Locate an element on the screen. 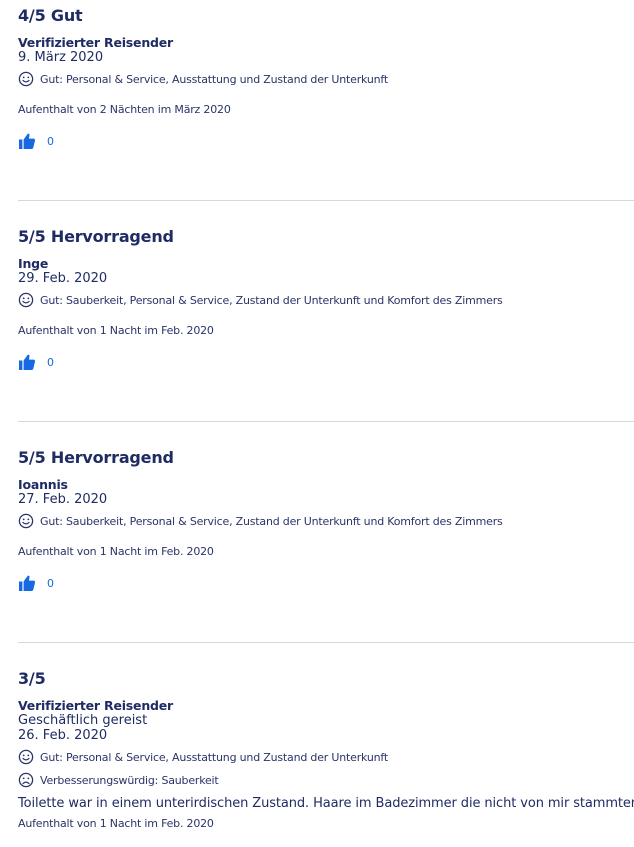 The image size is (634, 847). negative-aspects-text: Verbesserungswürdig: Sauberkeit is located at coordinates (129, 780).